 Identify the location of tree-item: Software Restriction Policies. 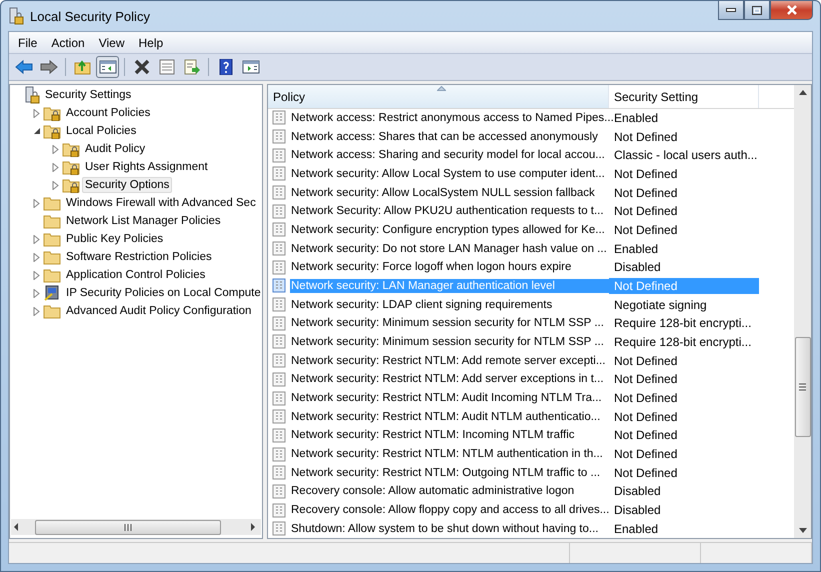
(139, 257).